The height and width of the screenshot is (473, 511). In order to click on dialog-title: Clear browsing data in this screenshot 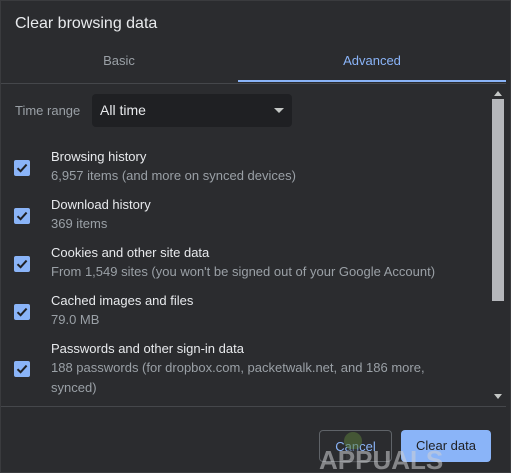, I will do `click(86, 23)`.